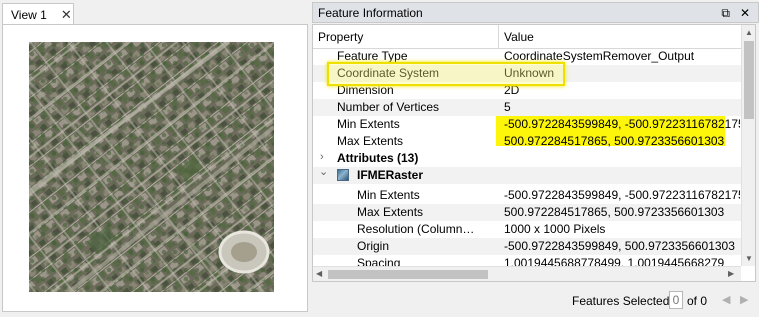  What do you see at coordinates (446, 74) in the screenshot?
I see `coordinate-system-highlight` at bounding box center [446, 74].